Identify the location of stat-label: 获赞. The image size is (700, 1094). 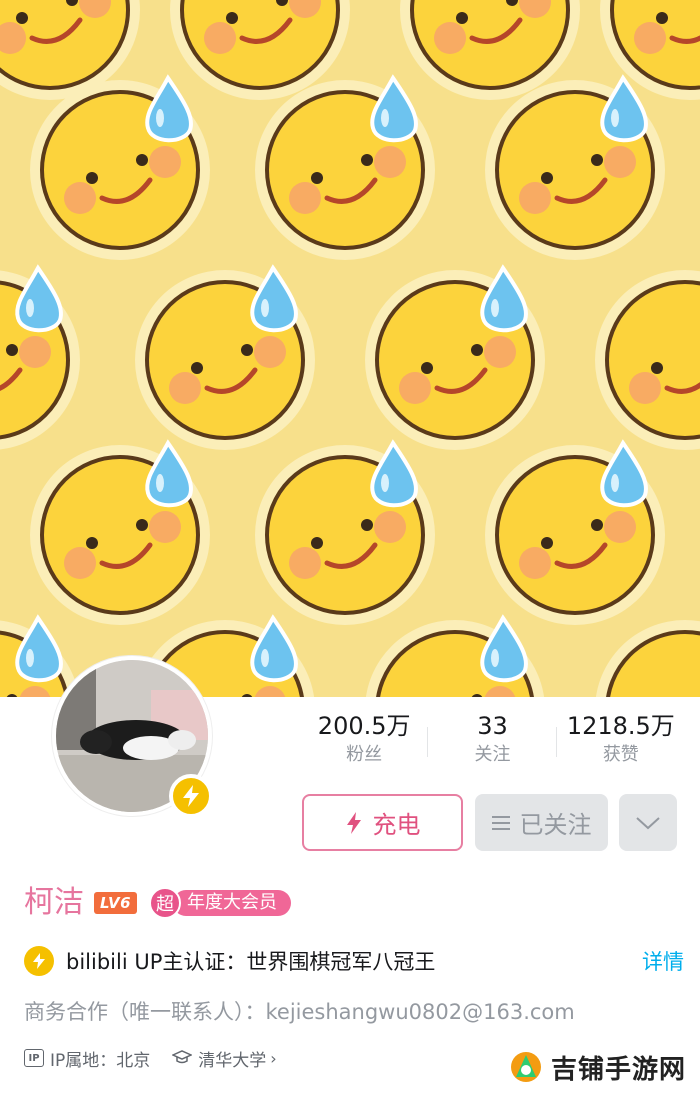
(620, 754).